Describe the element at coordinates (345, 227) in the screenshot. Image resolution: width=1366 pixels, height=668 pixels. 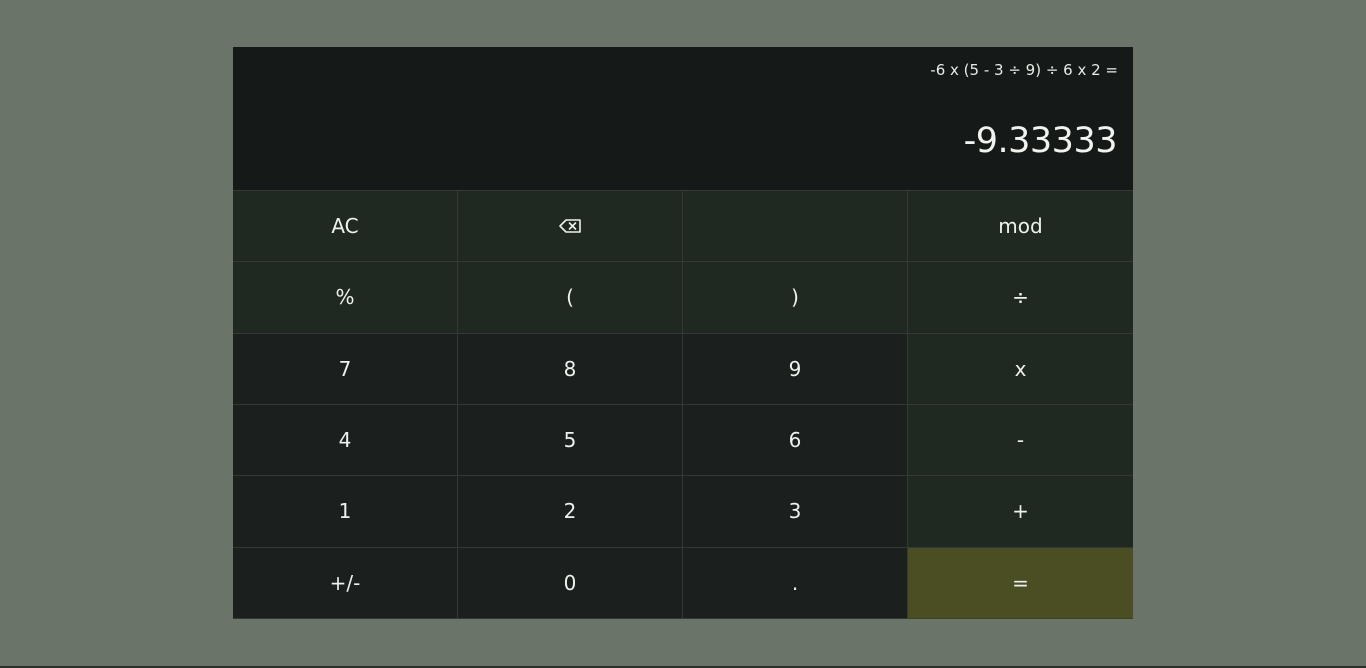
I see `clear-button: AC` at that location.